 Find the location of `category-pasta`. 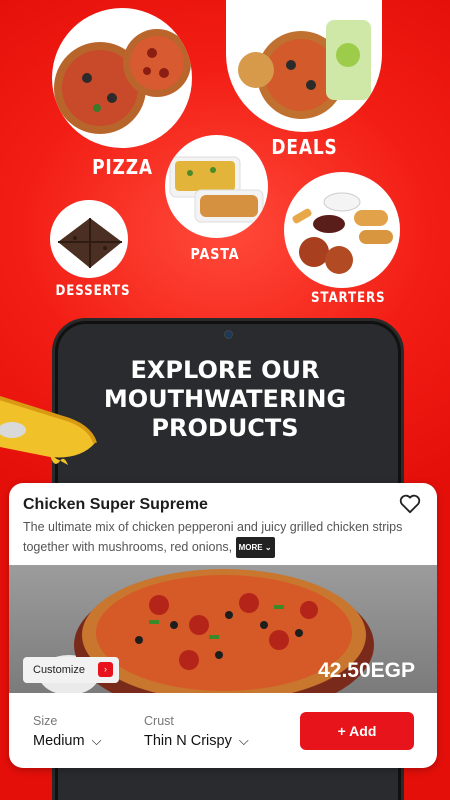

category-pasta is located at coordinates (216, 186).